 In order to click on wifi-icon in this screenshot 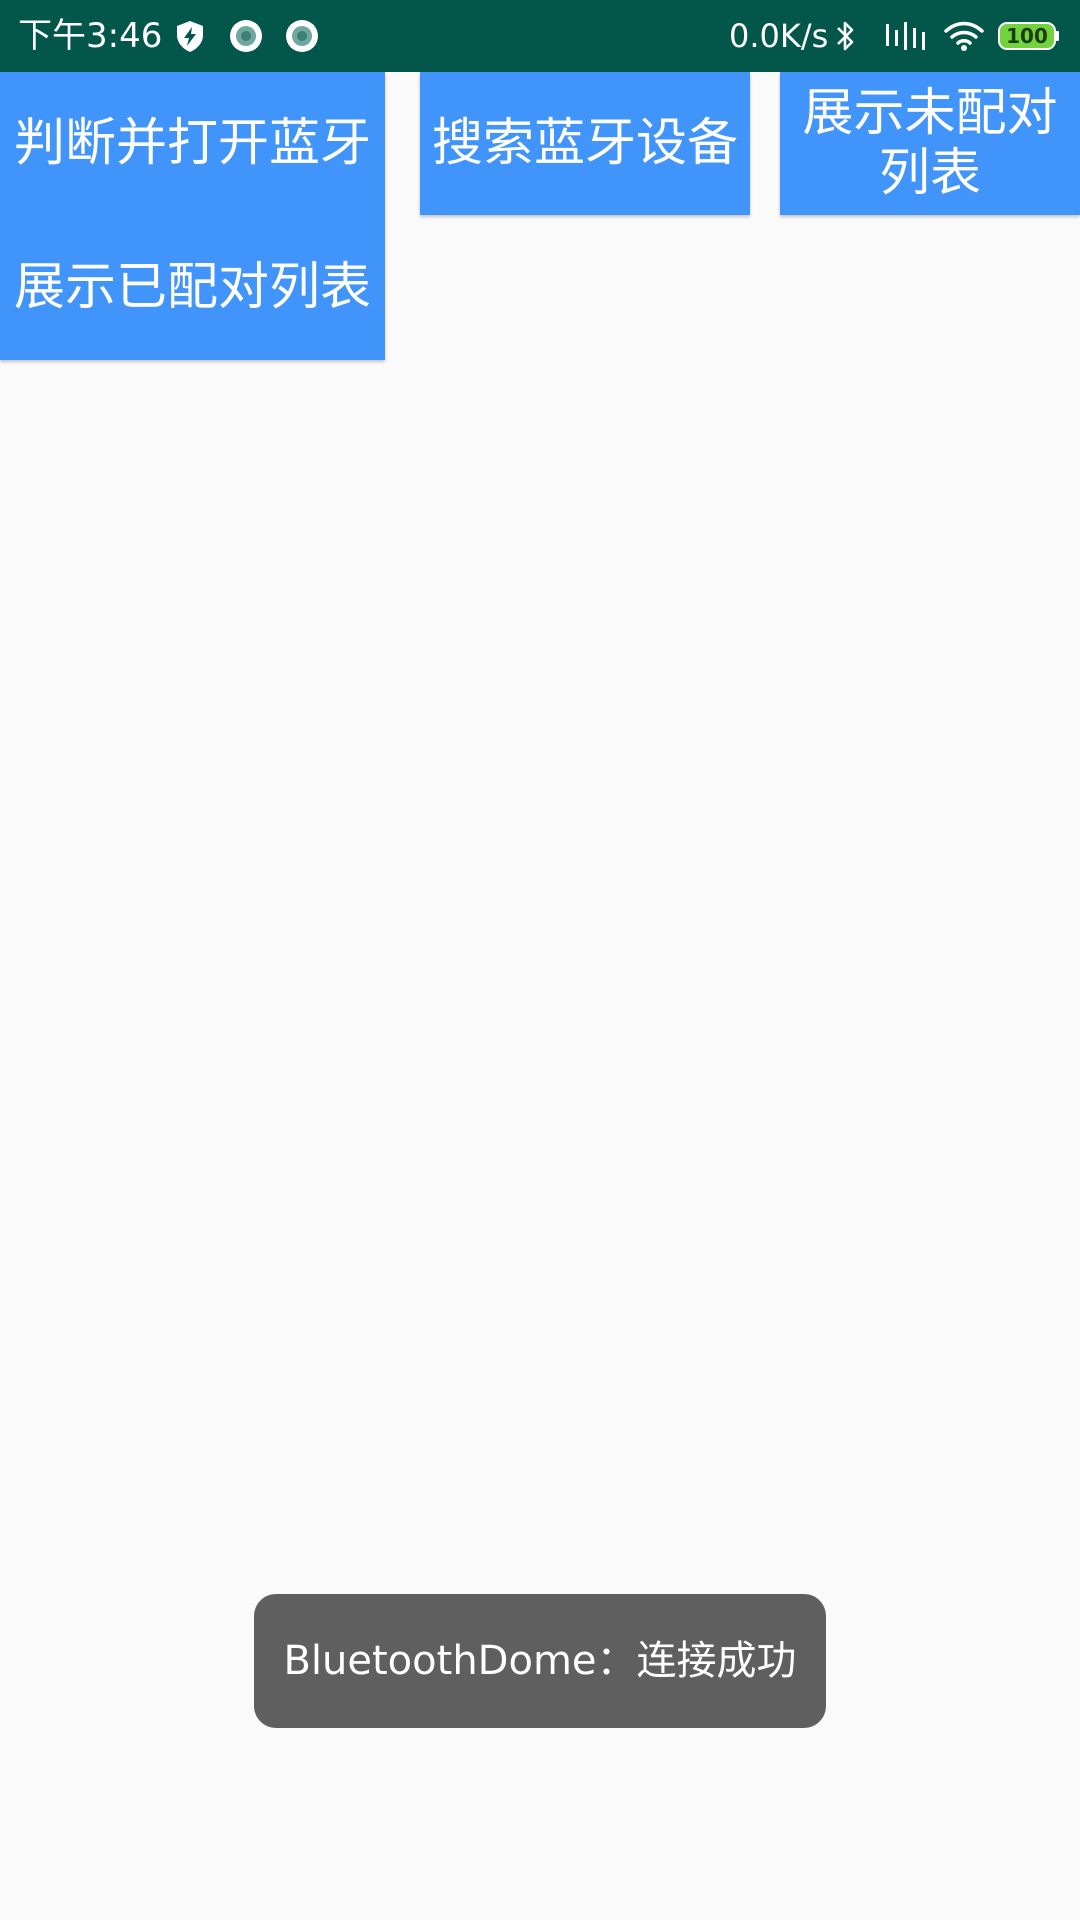, I will do `click(964, 36)`.